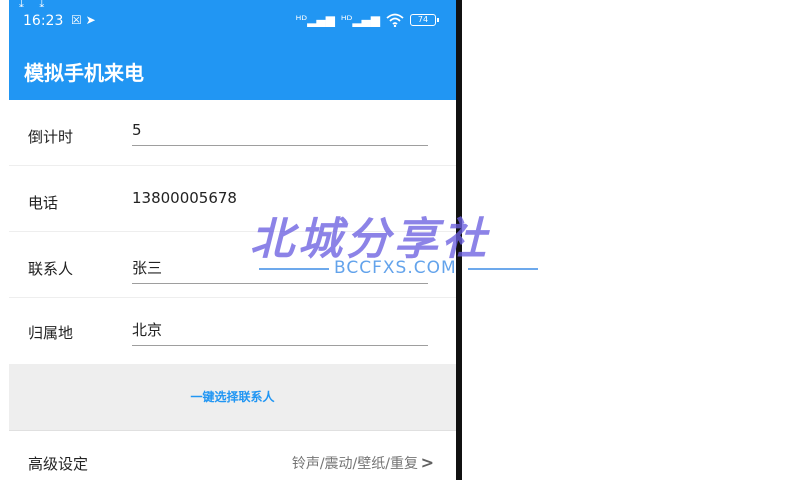  I want to click on countdown-input, so click(280, 130).